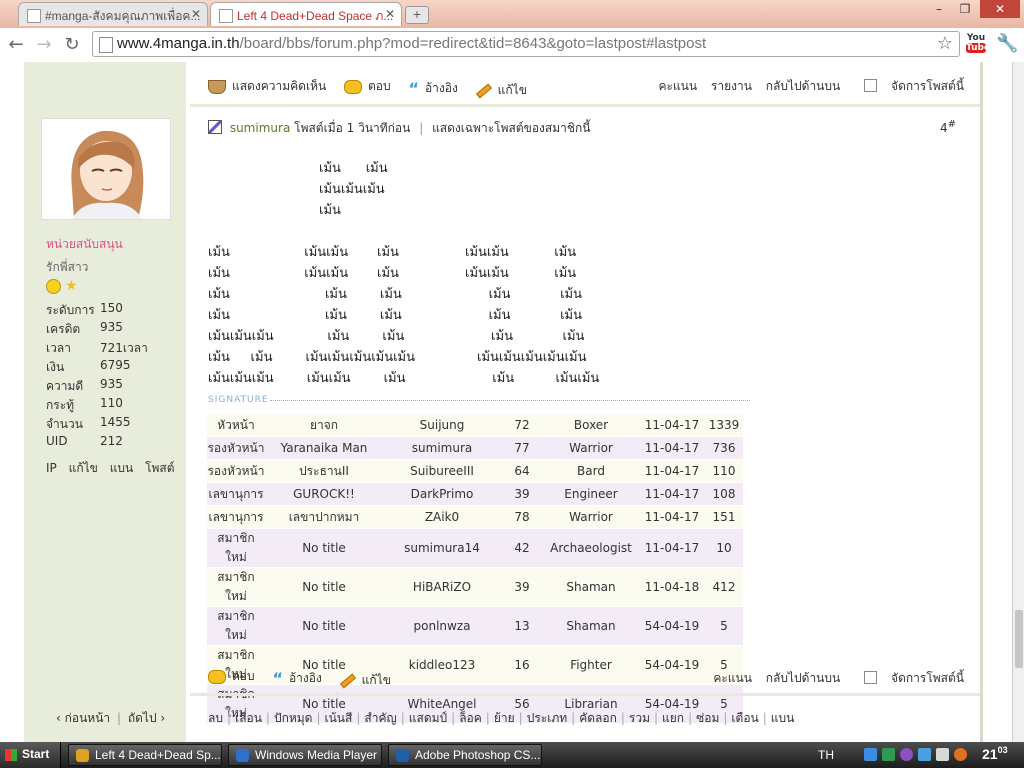 The width and height of the screenshot is (1024, 768). Describe the element at coordinates (260, 128) in the screenshot. I see `post-author: sumimura` at that location.